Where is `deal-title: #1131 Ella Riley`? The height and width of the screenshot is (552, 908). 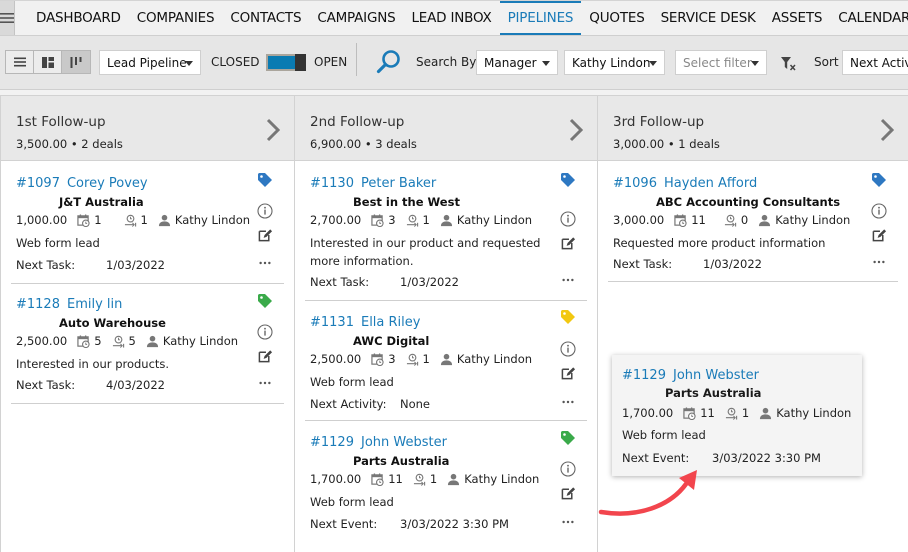 deal-title: #1131 Ella Riley is located at coordinates (365, 322).